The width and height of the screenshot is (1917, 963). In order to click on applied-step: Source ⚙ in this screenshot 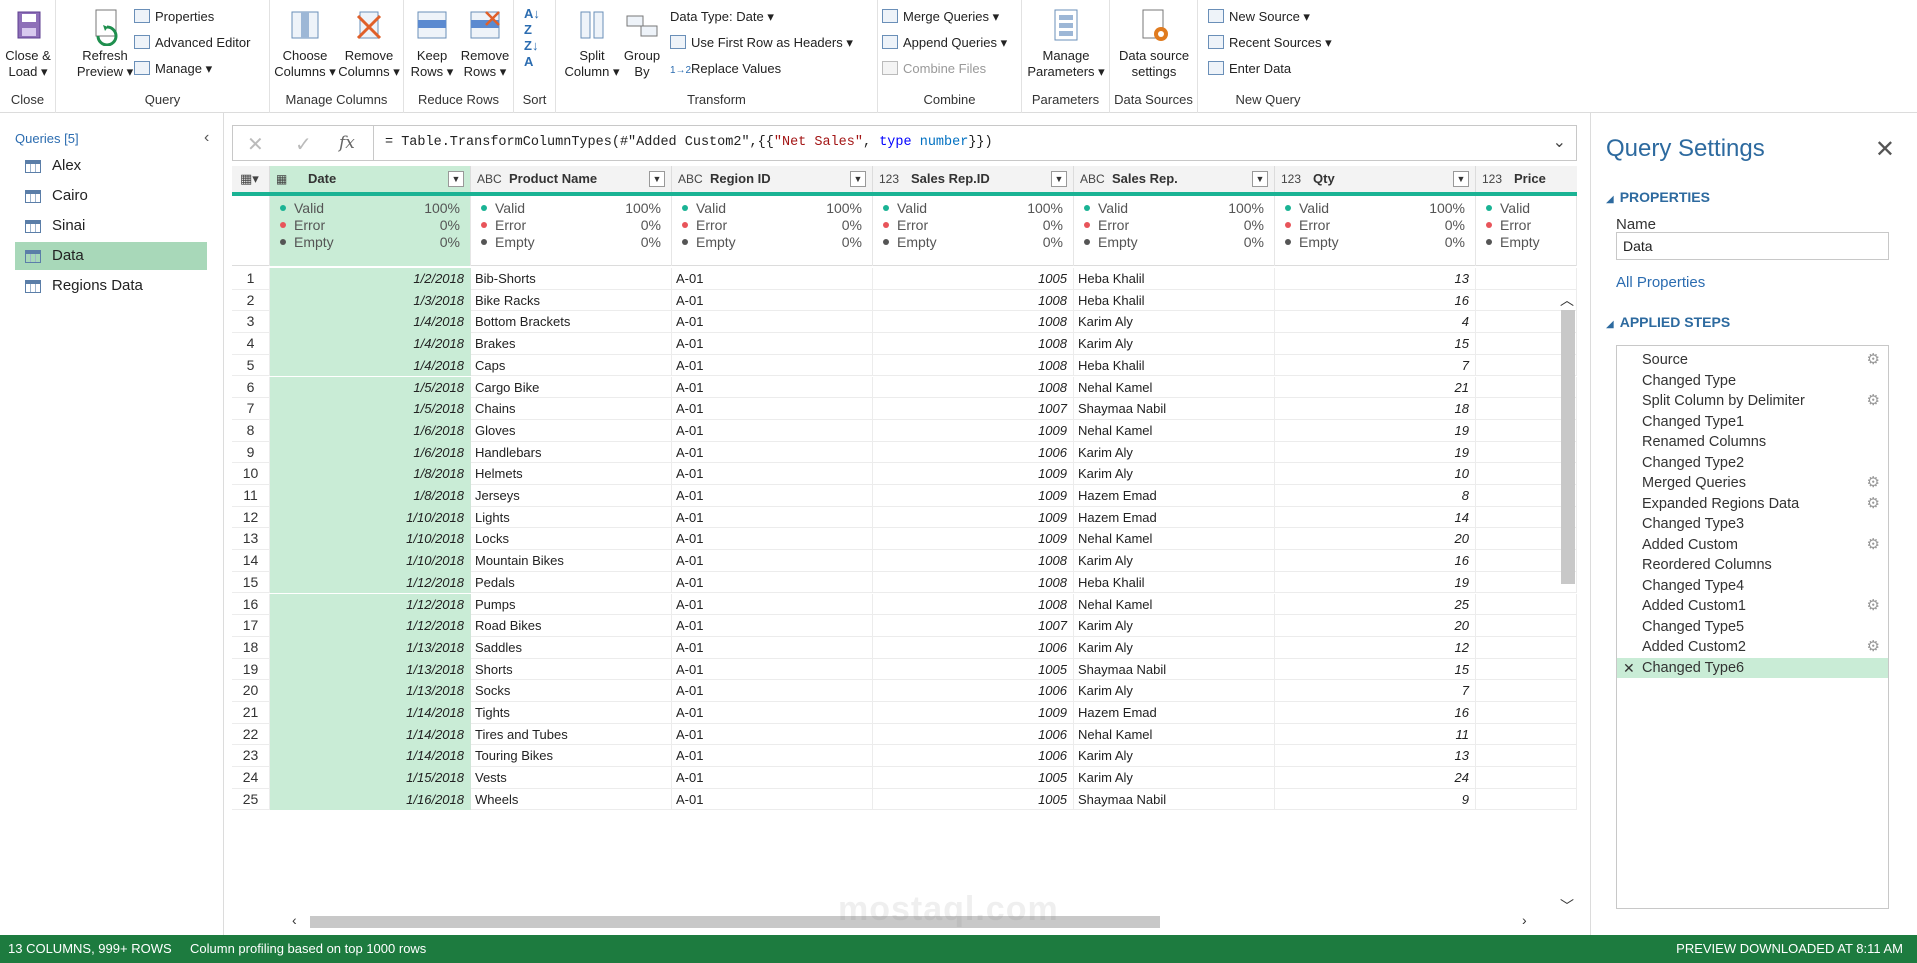, I will do `click(1752, 360)`.